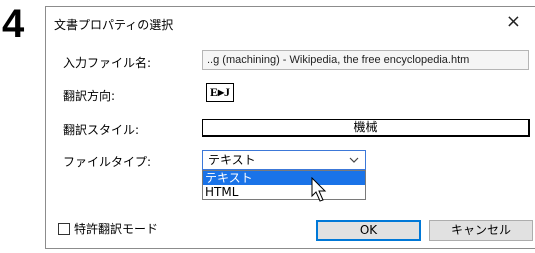 The image size is (535, 253). Describe the element at coordinates (513, 21) in the screenshot. I see `close-icon: ×` at that location.